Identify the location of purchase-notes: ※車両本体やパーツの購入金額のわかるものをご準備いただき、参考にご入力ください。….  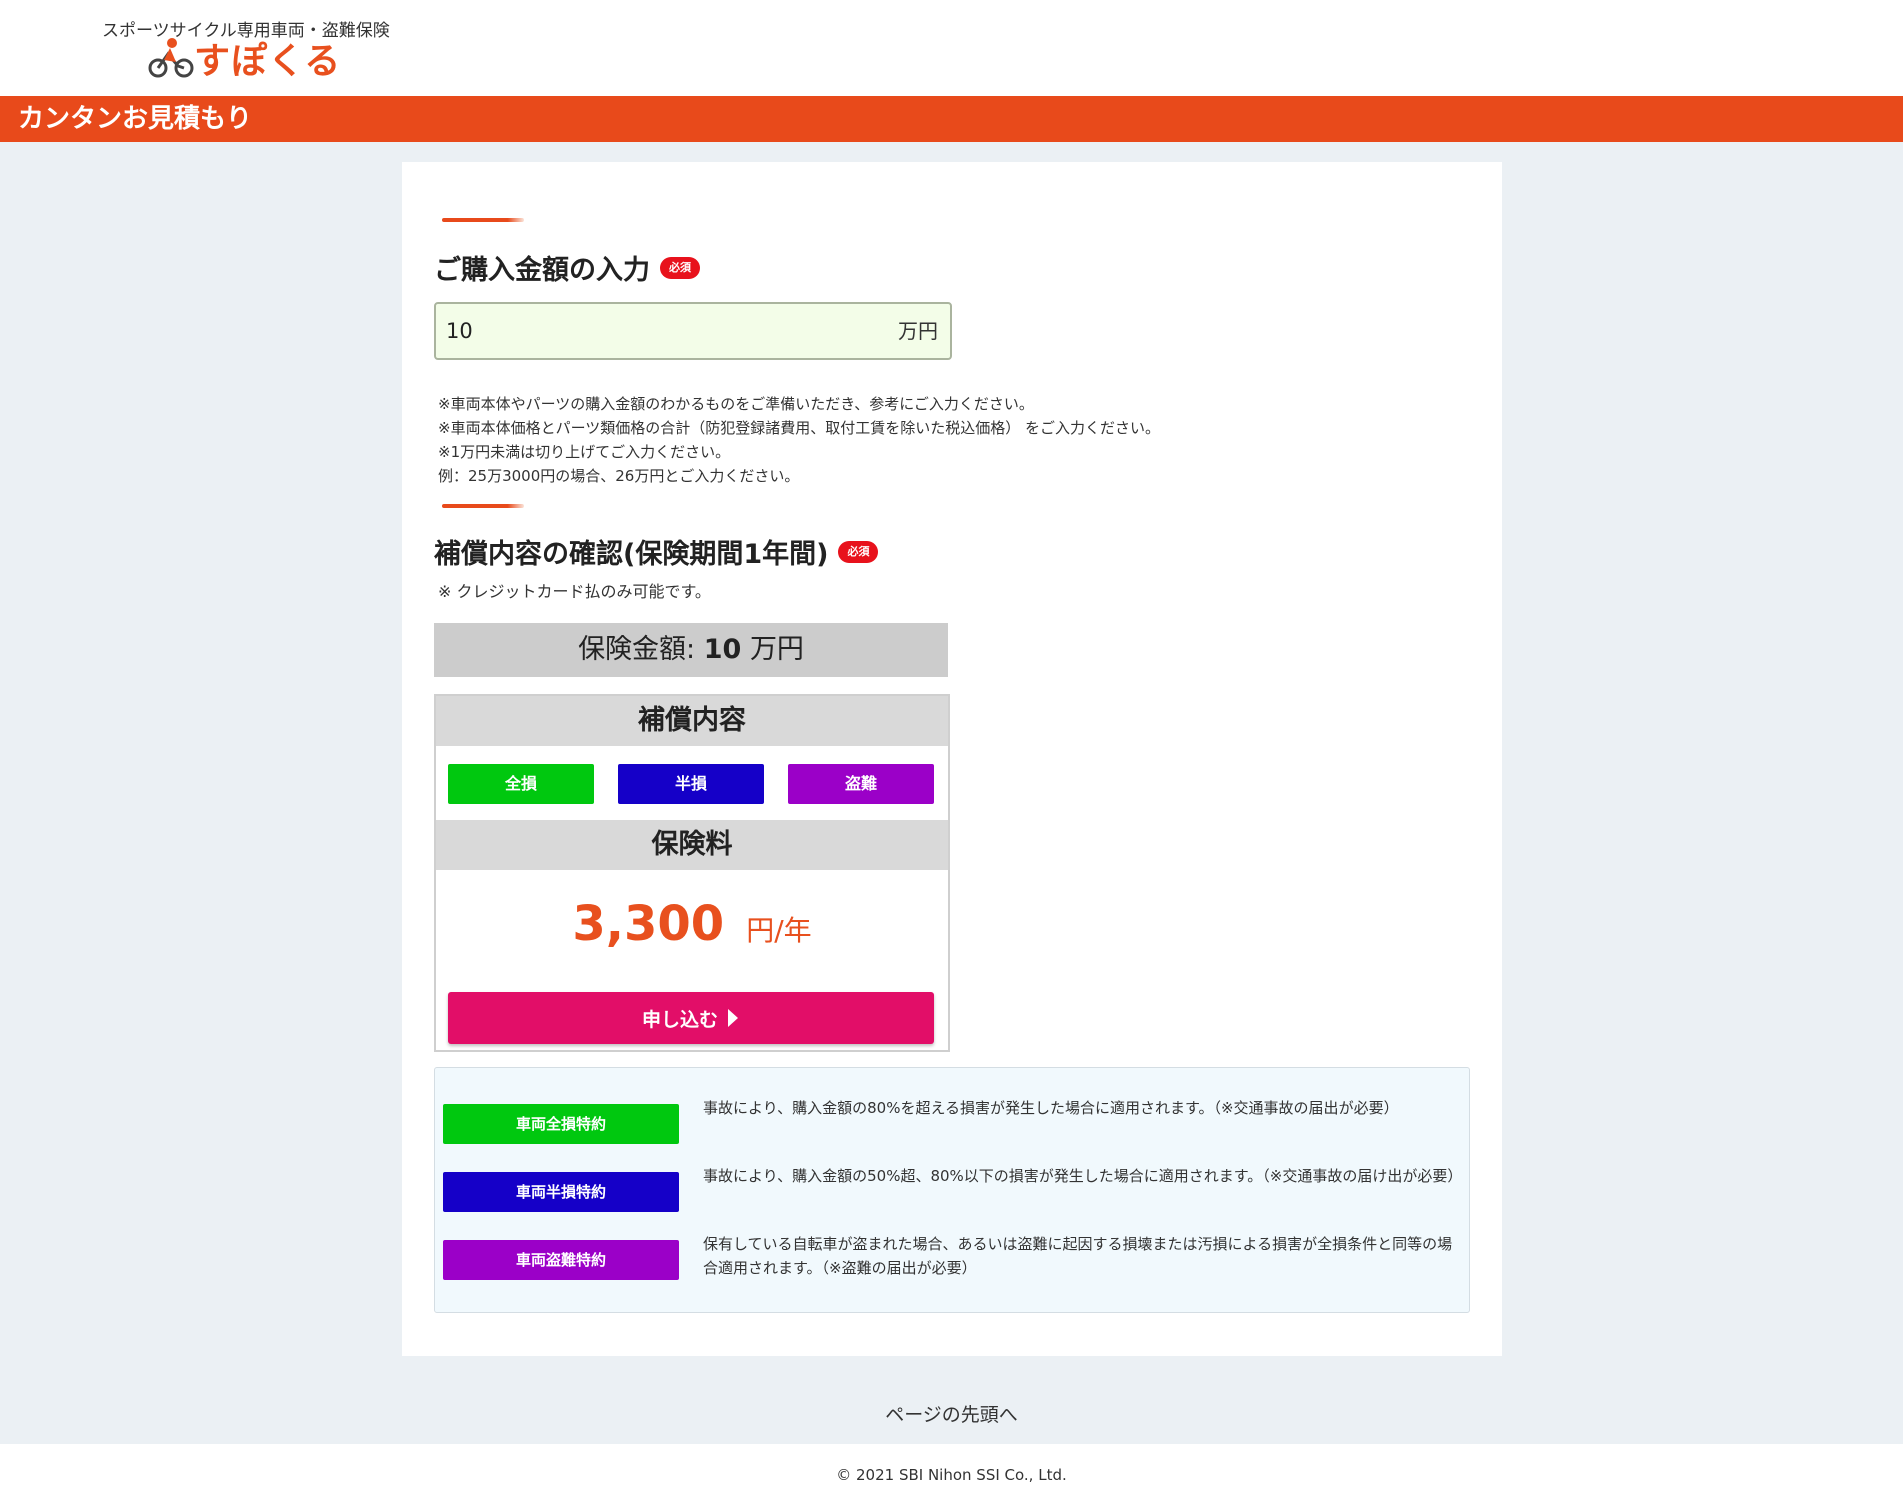
(799, 440).